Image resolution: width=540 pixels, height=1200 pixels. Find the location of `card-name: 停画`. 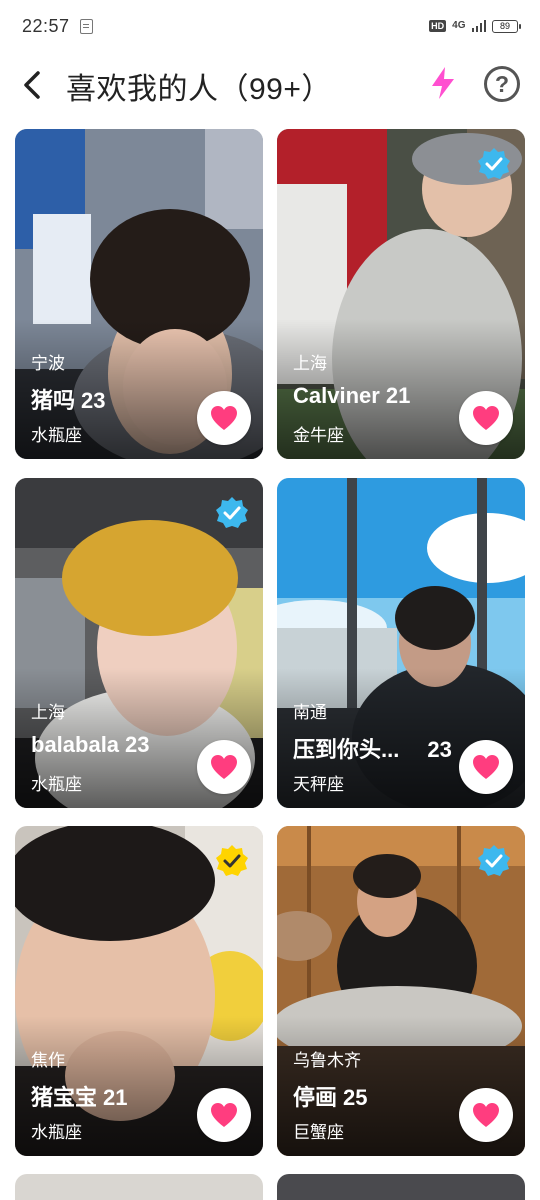

card-name: 停画 is located at coordinates (315, 1097).